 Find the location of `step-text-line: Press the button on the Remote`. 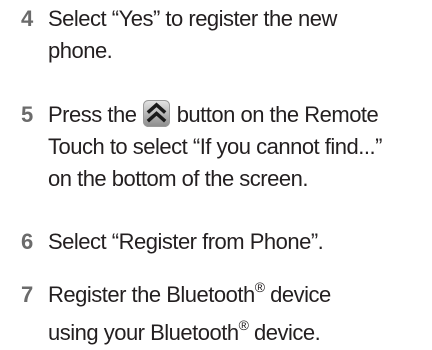

step-text-line: Press the button on the Remote is located at coordinates (238, 115).